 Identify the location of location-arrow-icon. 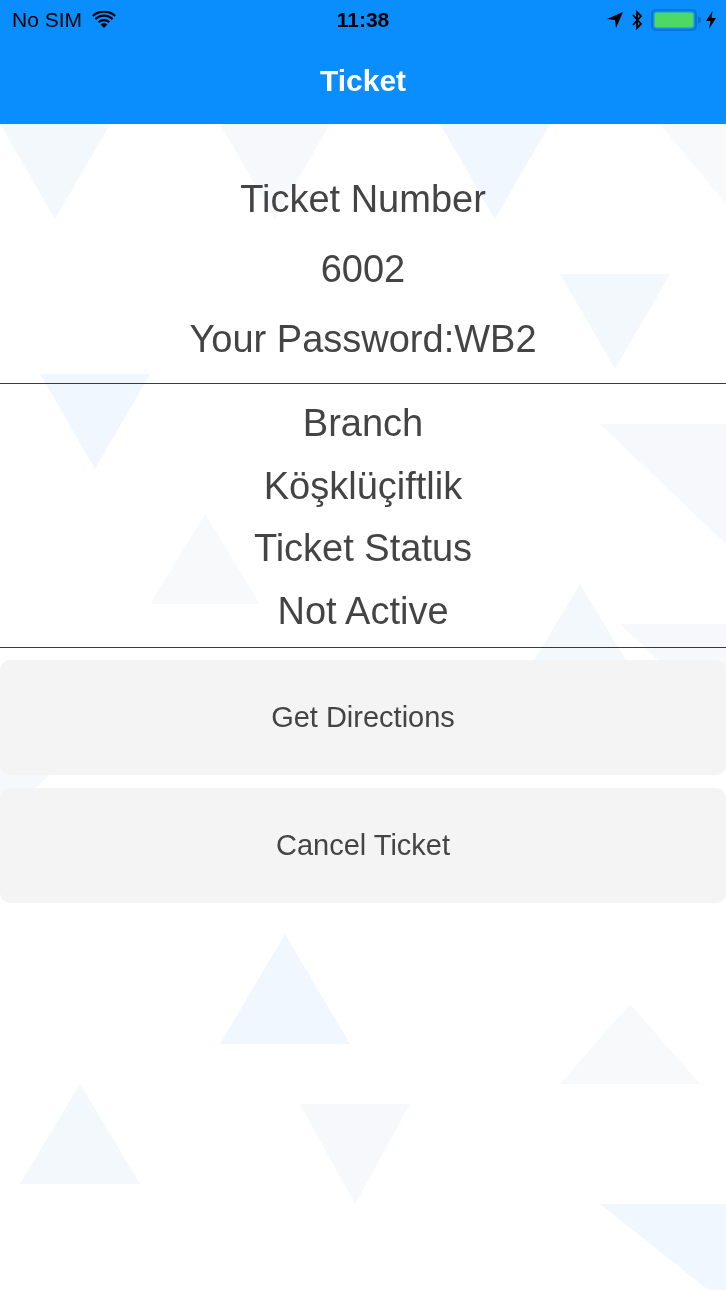
(615, 20).